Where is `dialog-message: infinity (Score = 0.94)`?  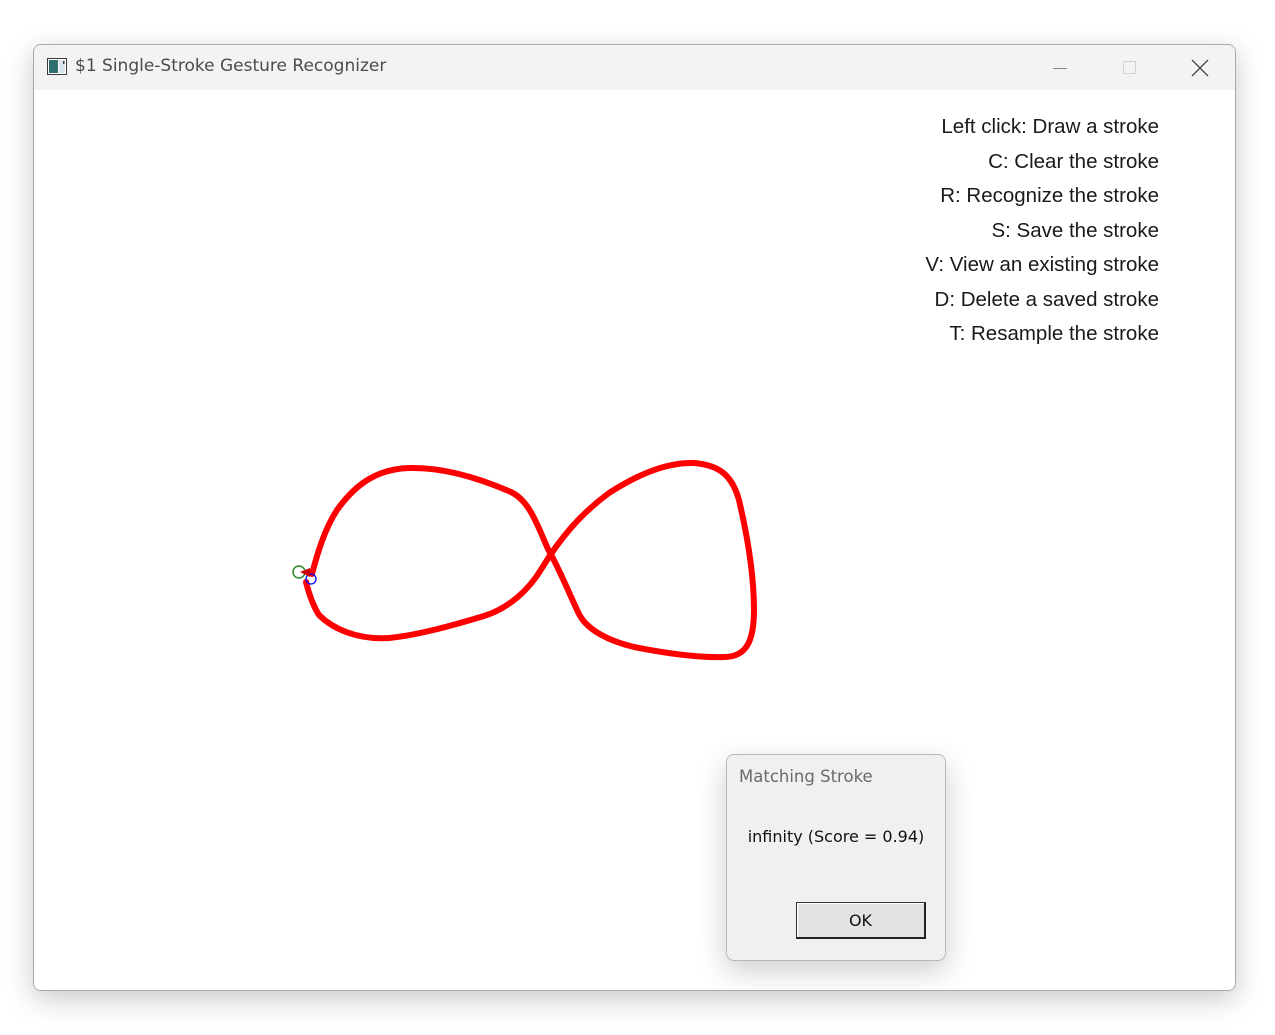 dialog-message: infinity (Score = 0.94) is located at coordinates (836, 836).